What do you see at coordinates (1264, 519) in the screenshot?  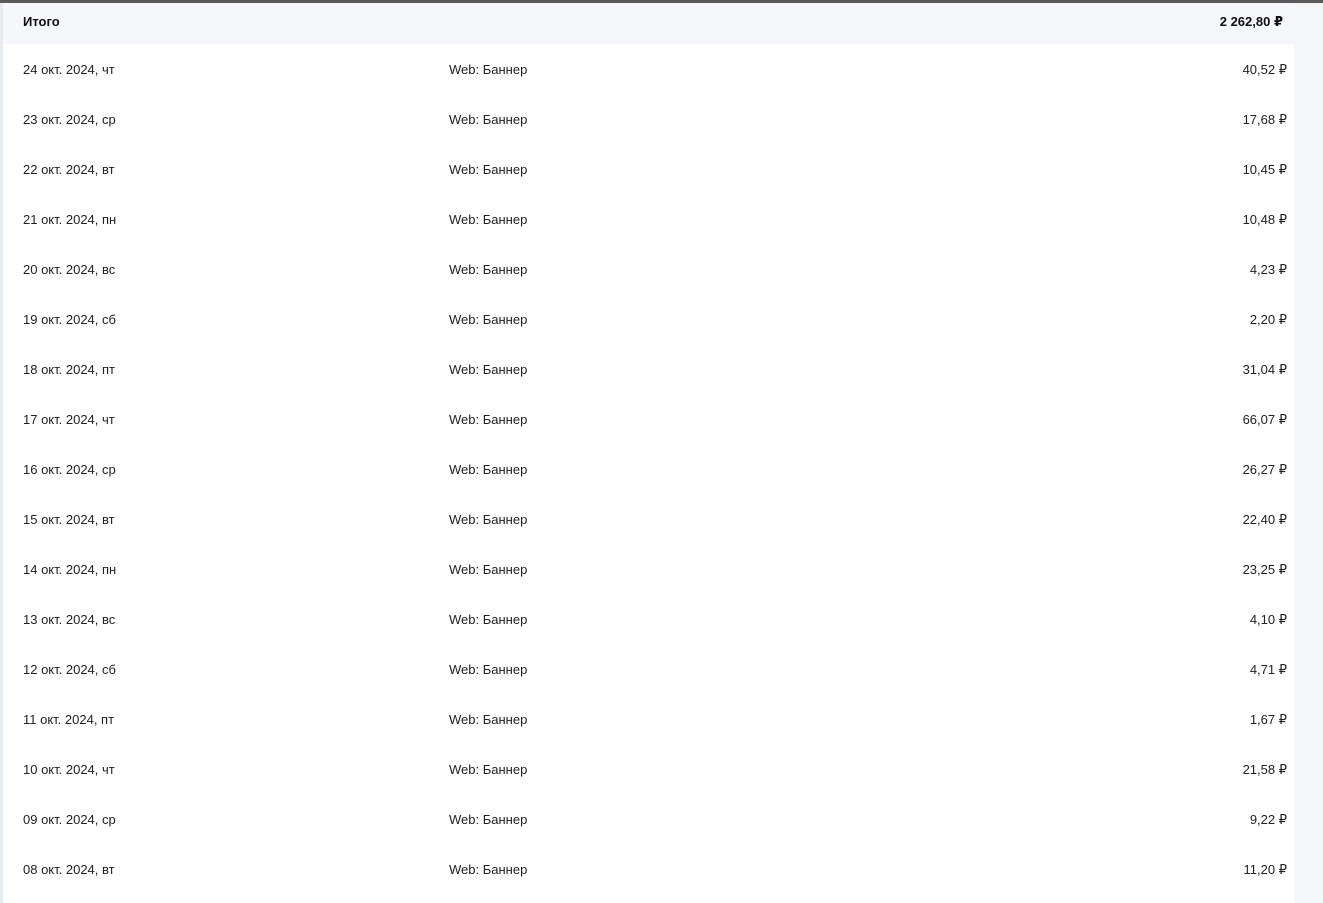 I see `row-amount: 22,40 ₽` at bounding box center [1264, 519].